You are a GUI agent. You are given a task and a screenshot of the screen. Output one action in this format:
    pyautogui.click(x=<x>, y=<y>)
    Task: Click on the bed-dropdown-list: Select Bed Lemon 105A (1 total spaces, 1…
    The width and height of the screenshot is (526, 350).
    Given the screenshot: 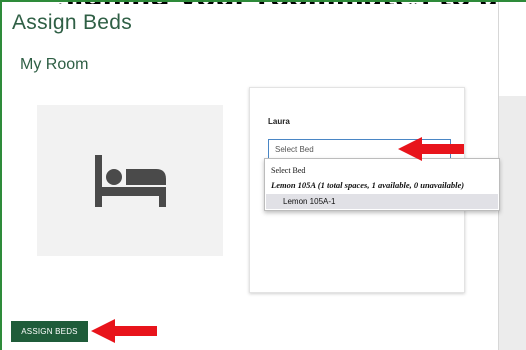 What is the action you would take?
    pyautogui.click(x=382, y=184)
    